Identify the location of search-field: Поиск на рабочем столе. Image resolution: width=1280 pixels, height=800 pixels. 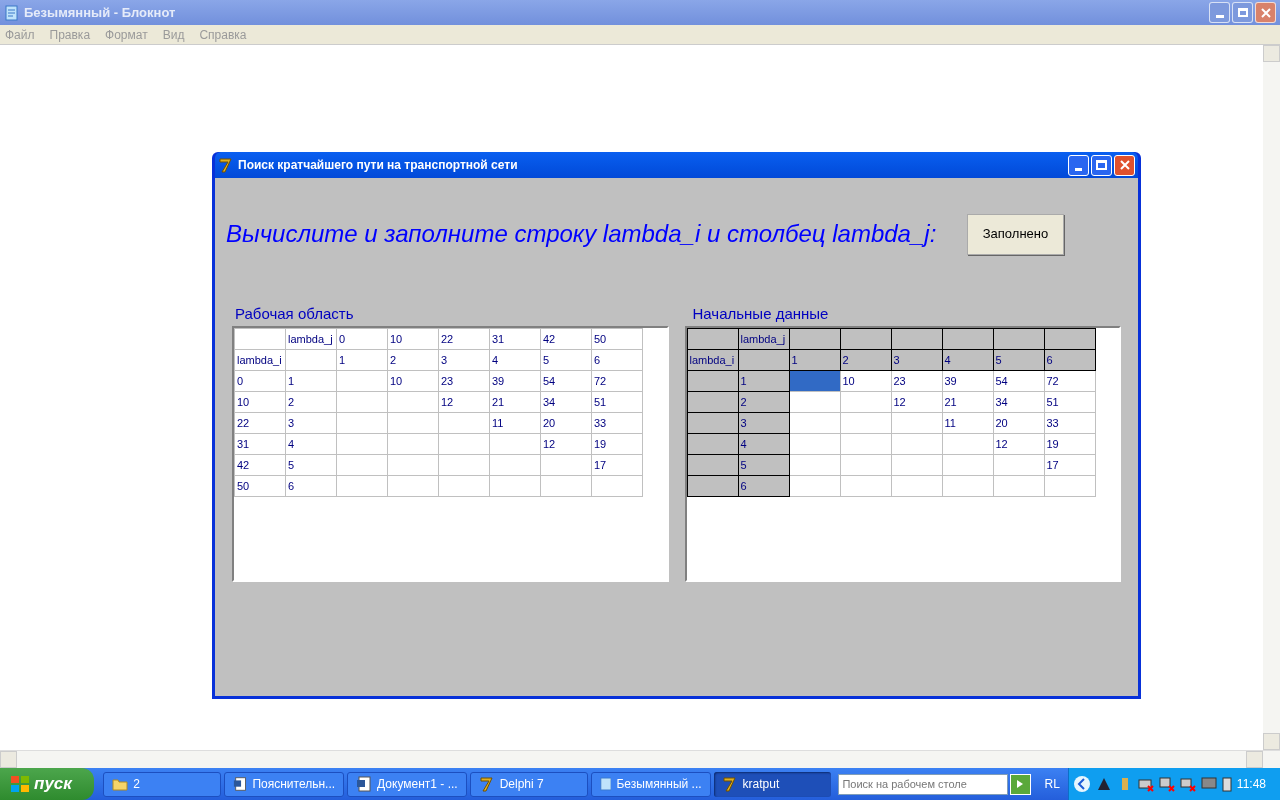
(923, 784).